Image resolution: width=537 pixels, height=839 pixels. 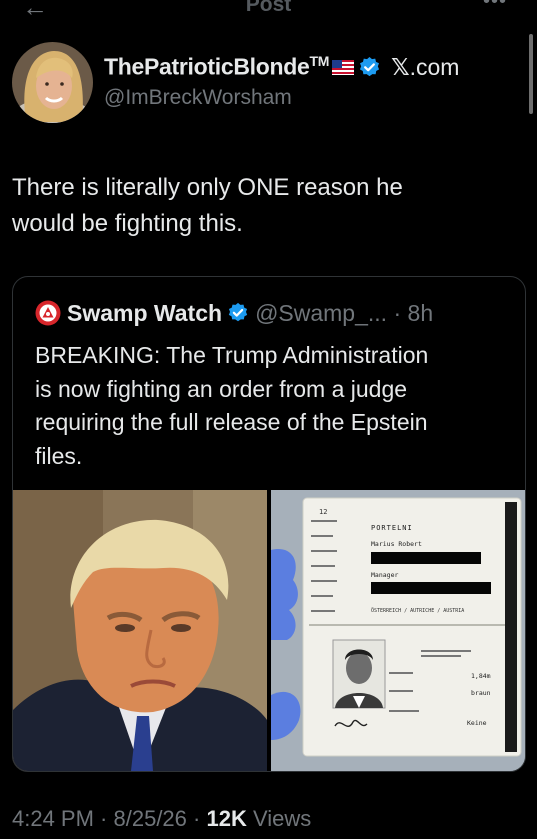 What do you see at coordinates (319, 61) in the screenshot?
I see `trademark-symbol: TM` at bounding box center [319, 61].